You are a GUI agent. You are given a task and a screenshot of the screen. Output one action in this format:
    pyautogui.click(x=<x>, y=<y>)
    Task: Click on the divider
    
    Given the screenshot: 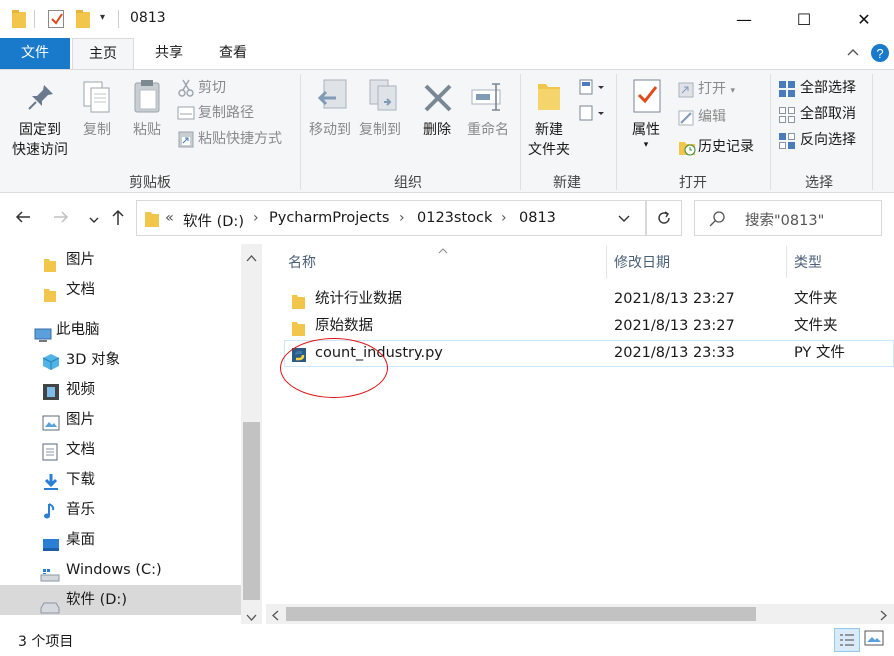 What is the action you would take?
    pyautogui.click(x=118, y=19)
    